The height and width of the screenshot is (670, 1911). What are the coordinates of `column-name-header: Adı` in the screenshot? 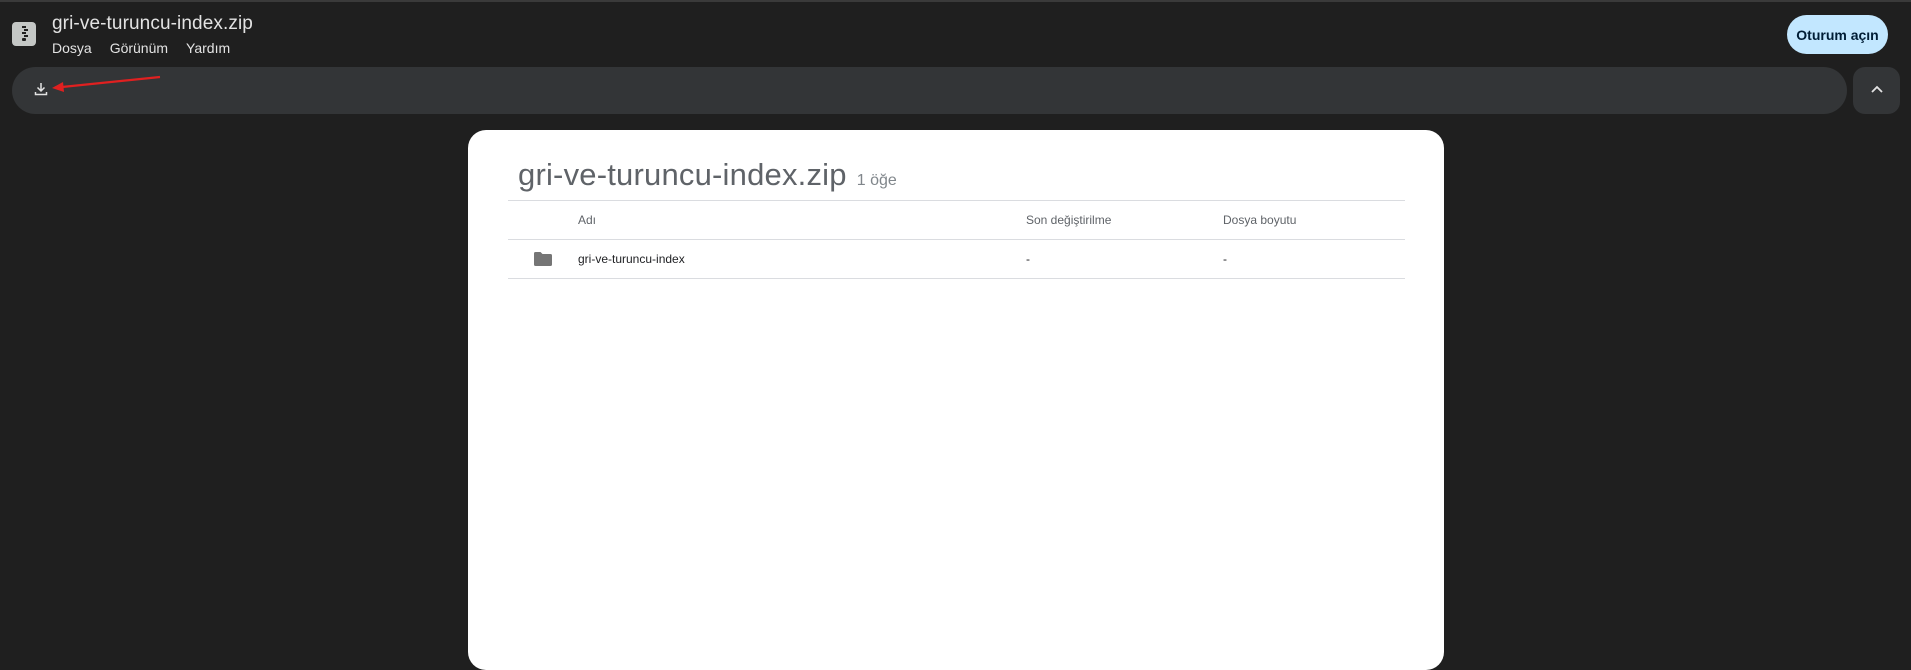 It's located at (587, 220).